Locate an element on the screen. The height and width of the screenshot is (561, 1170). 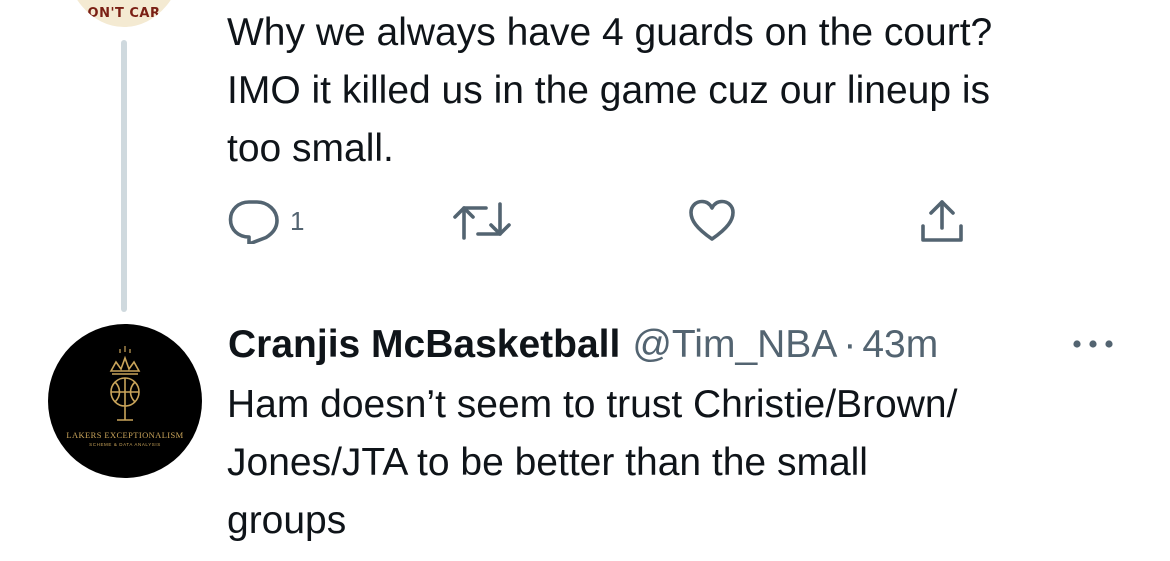
heart-icon is located at coordinates (712, 221).